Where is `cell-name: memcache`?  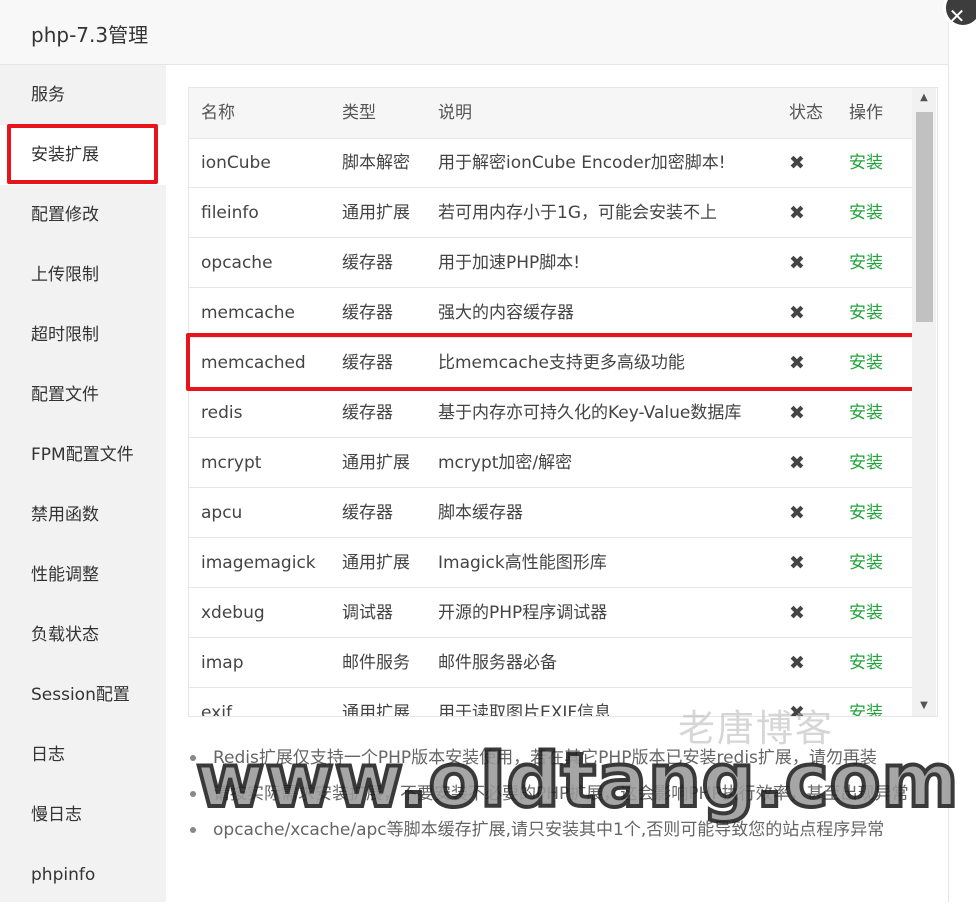 cell-name: memcache is located at coordinates (248, 313).